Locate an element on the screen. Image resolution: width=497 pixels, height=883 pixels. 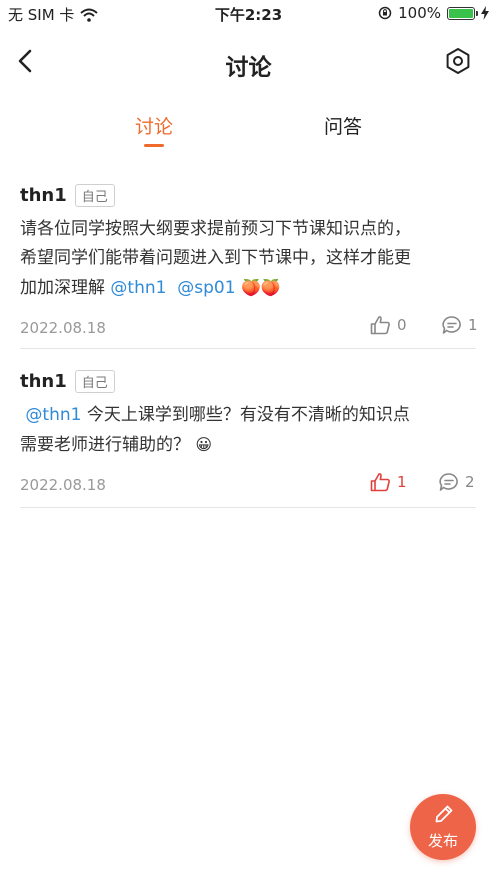
post-footer: 2022.08.18 1 2 is located at coordinates (248, 486).